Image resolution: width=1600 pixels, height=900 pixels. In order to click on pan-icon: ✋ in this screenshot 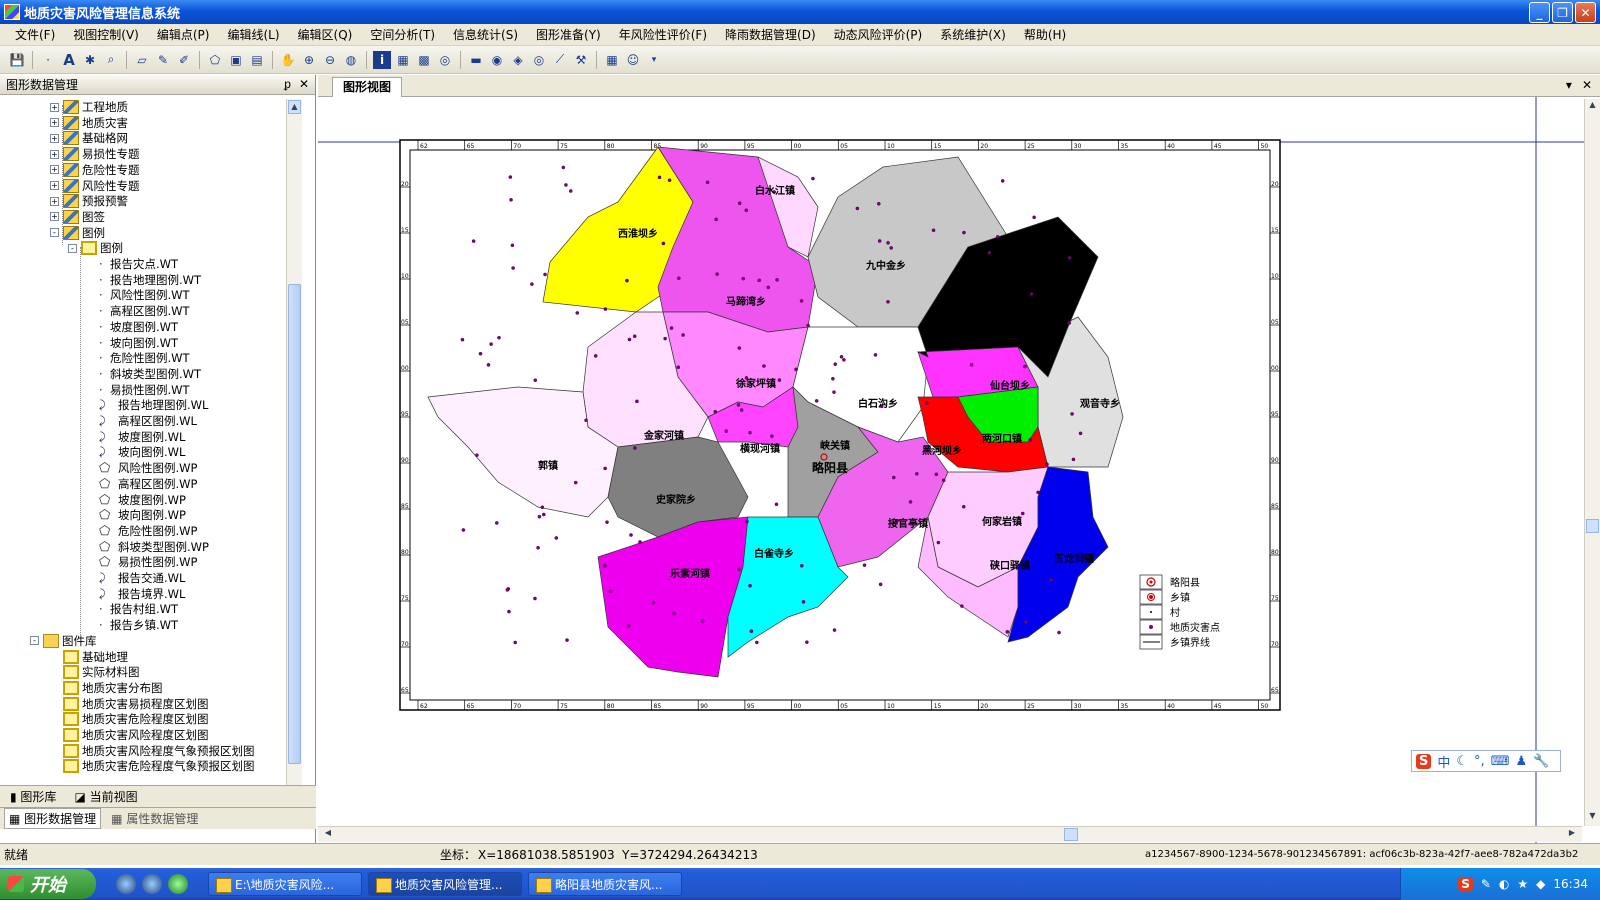, I will do `click(288, 60)`.